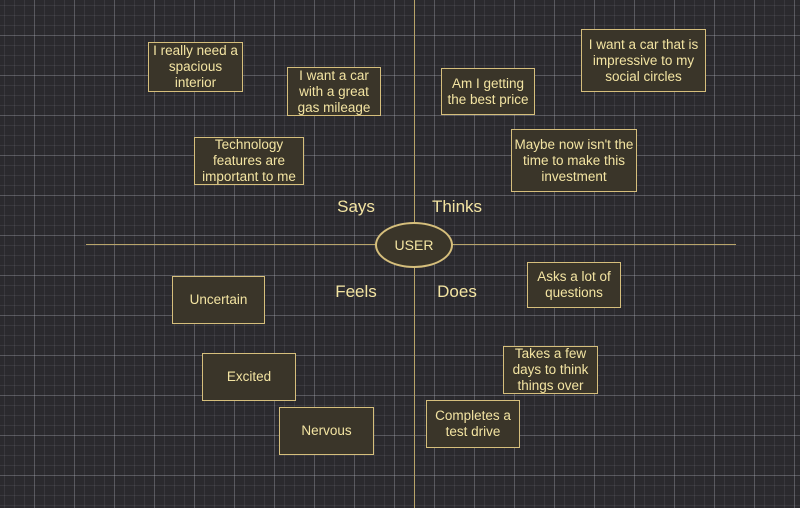 The height and width of the screenshot is (508, 800). I want to click on note-says: I really need a spacious interior, so click(195, 67).